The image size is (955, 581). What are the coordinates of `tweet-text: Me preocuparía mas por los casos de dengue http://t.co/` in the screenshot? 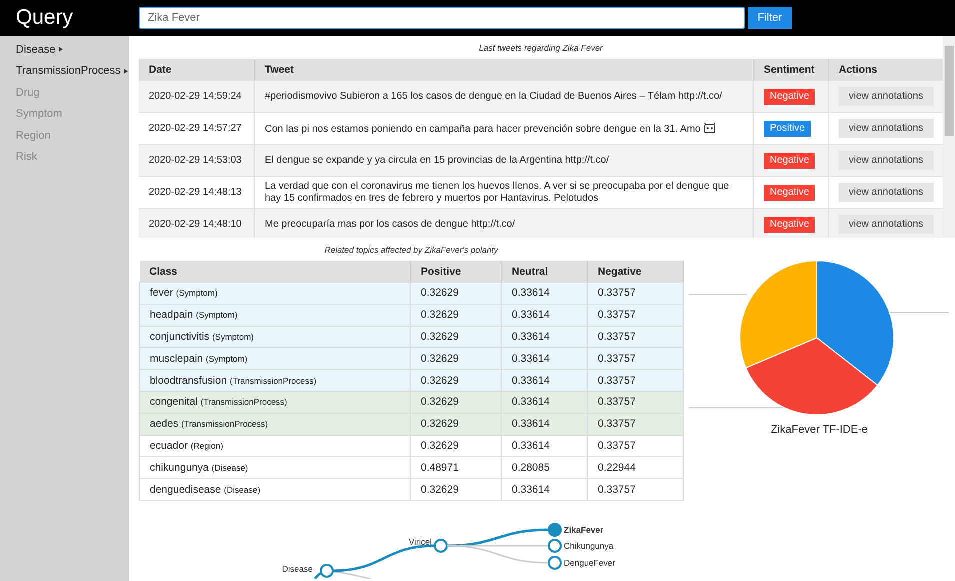 It's located at (390, 224).